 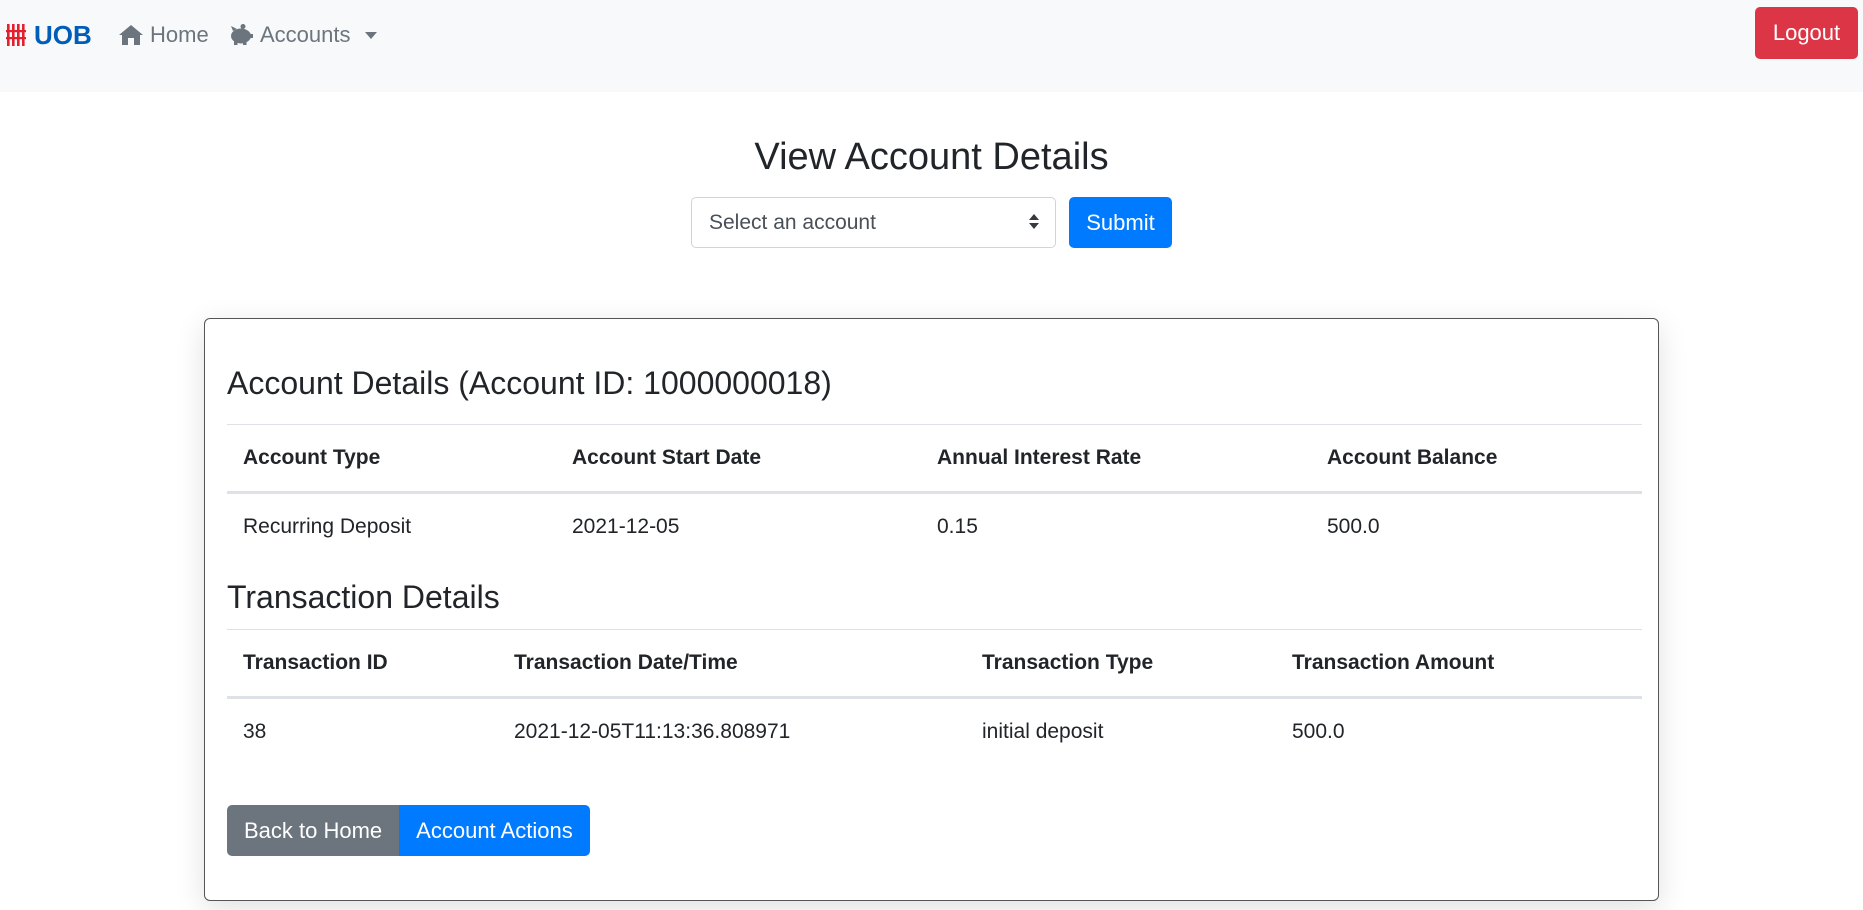 I want to click on nav-home-label: Home, so click(x=179, y=34).